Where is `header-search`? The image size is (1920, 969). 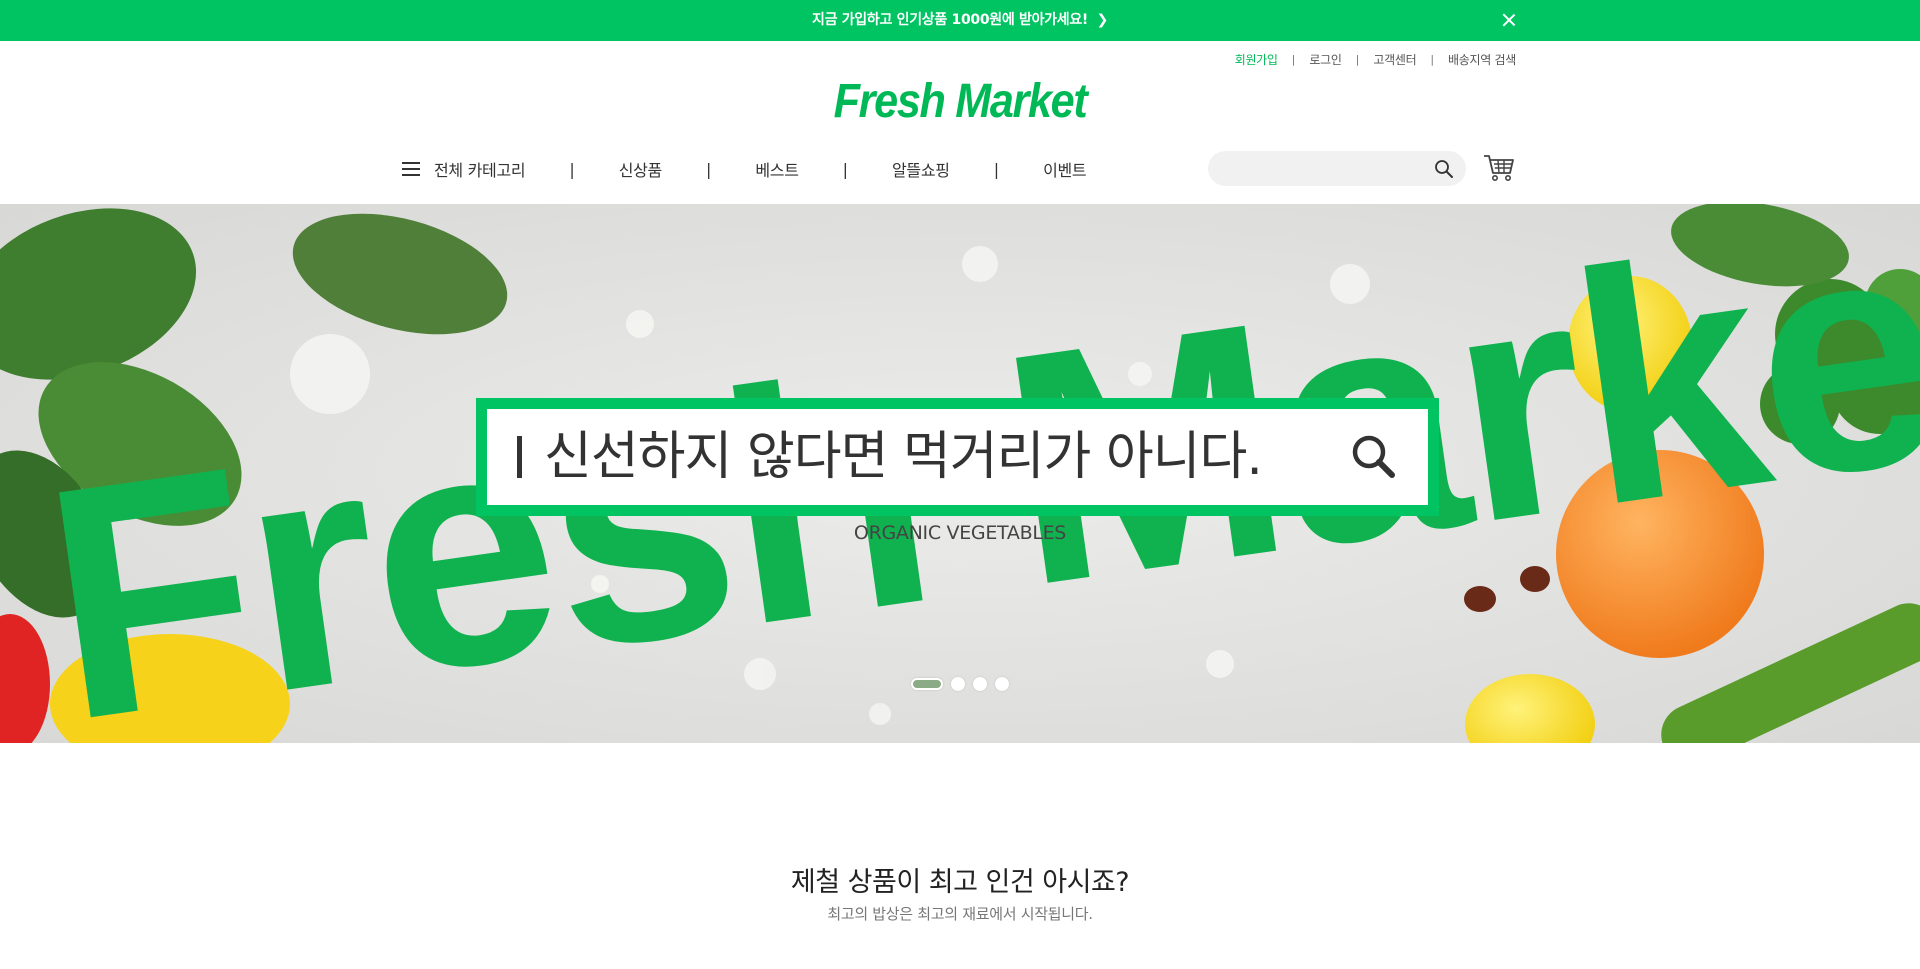 header-search is located at coordinates (1337, 168).